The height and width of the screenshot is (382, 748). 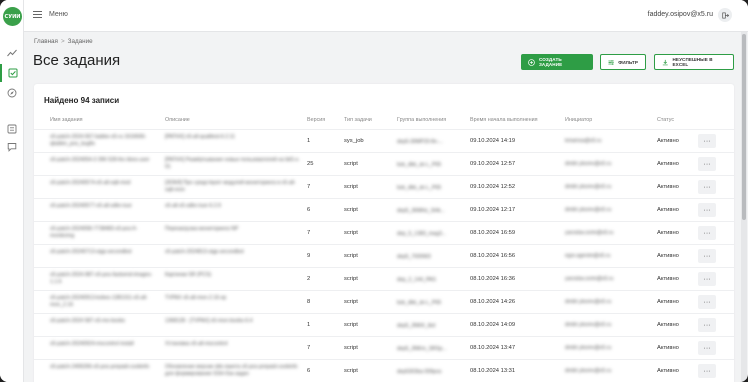 What do you see at coordinates (177, 120) in the screenshot?
I see `column-header-description: Описание` at bounding box center [177, 120].